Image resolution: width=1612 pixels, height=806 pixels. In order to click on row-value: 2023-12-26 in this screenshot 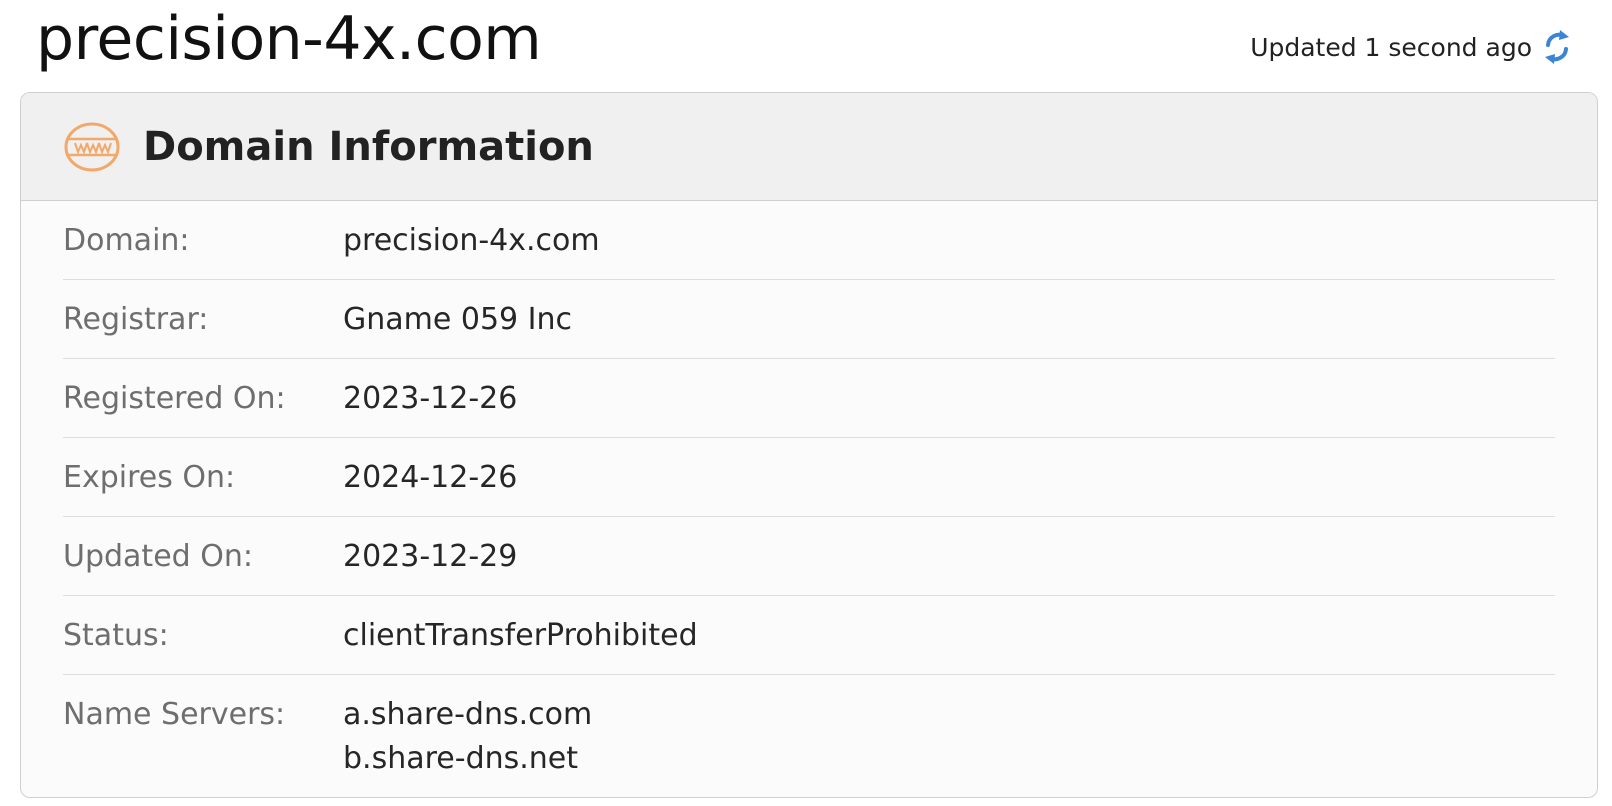, I will do `click(430, 398)`.